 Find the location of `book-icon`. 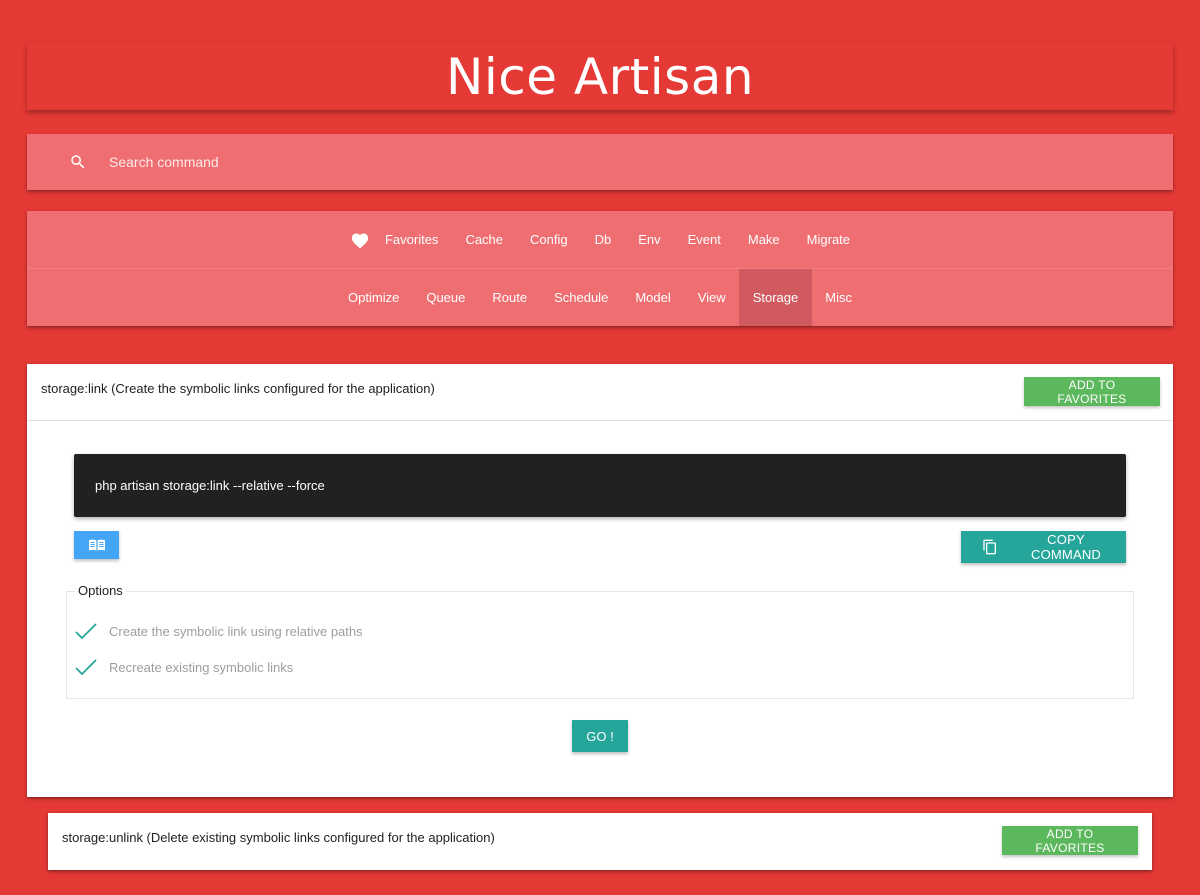

book-icon is located at coordinates (96, 545).